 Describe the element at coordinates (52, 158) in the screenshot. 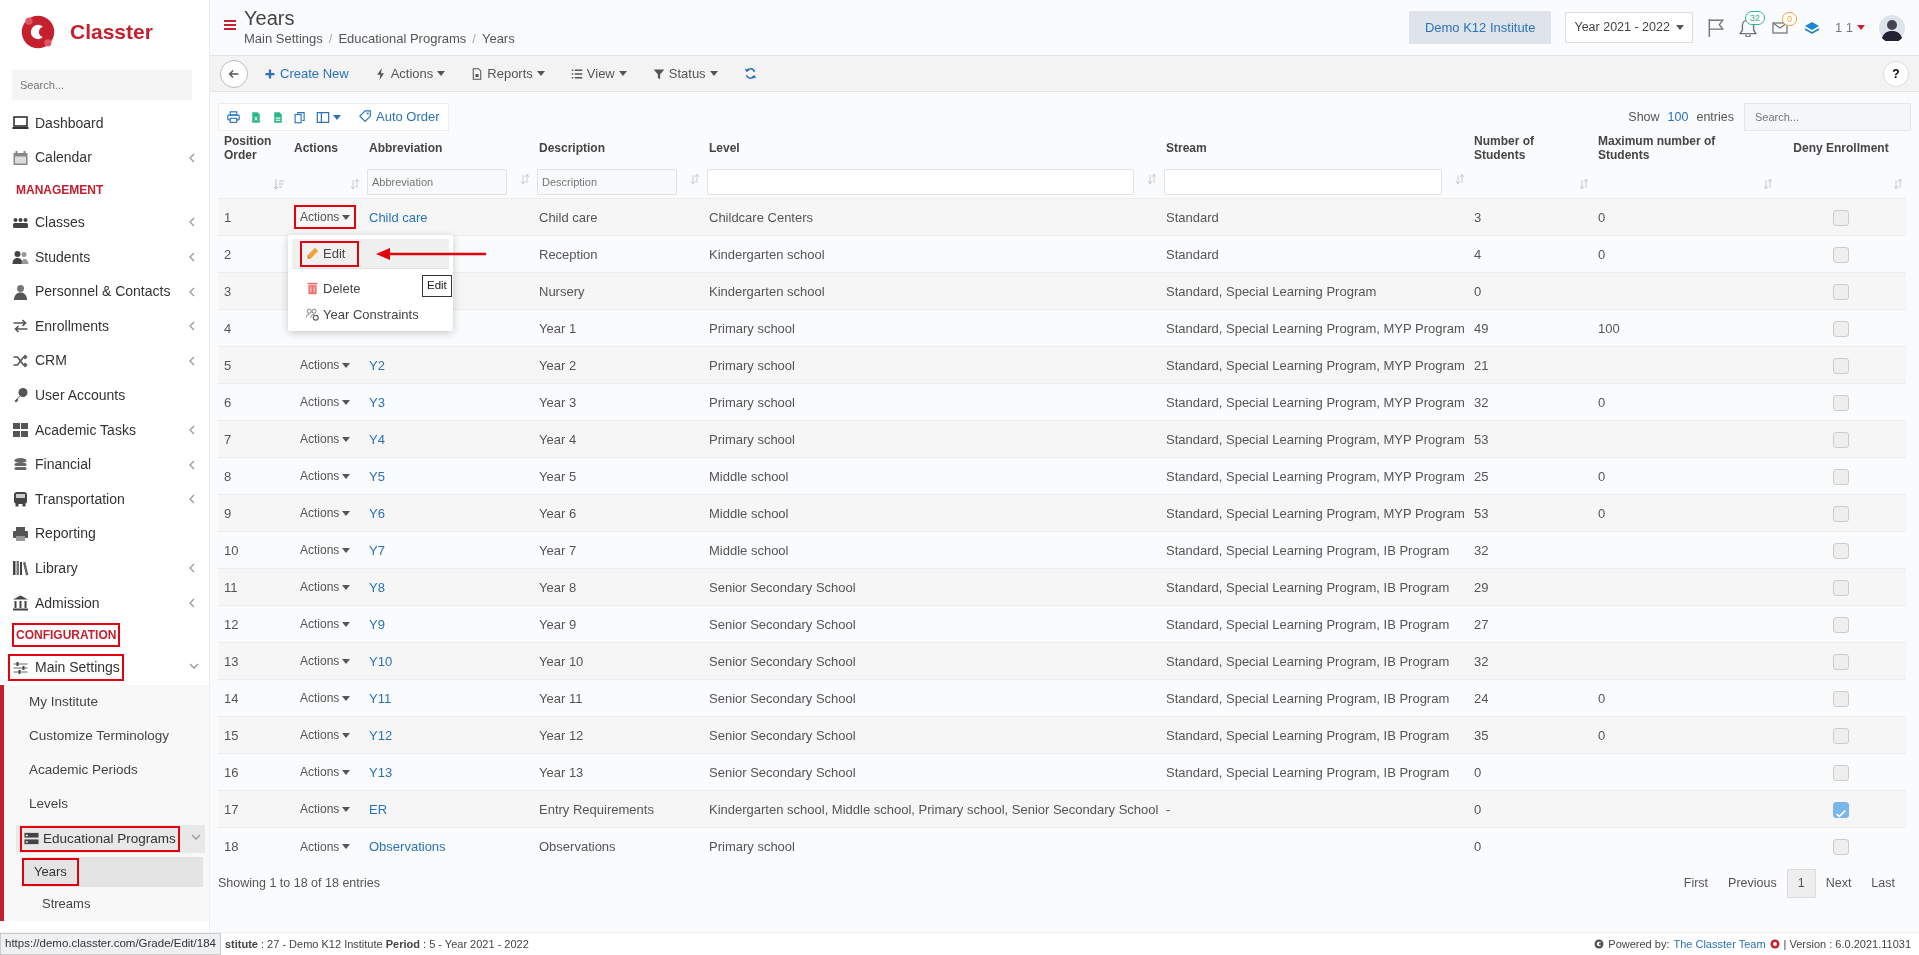

I see `sidebar-item: Calendar` at that location.